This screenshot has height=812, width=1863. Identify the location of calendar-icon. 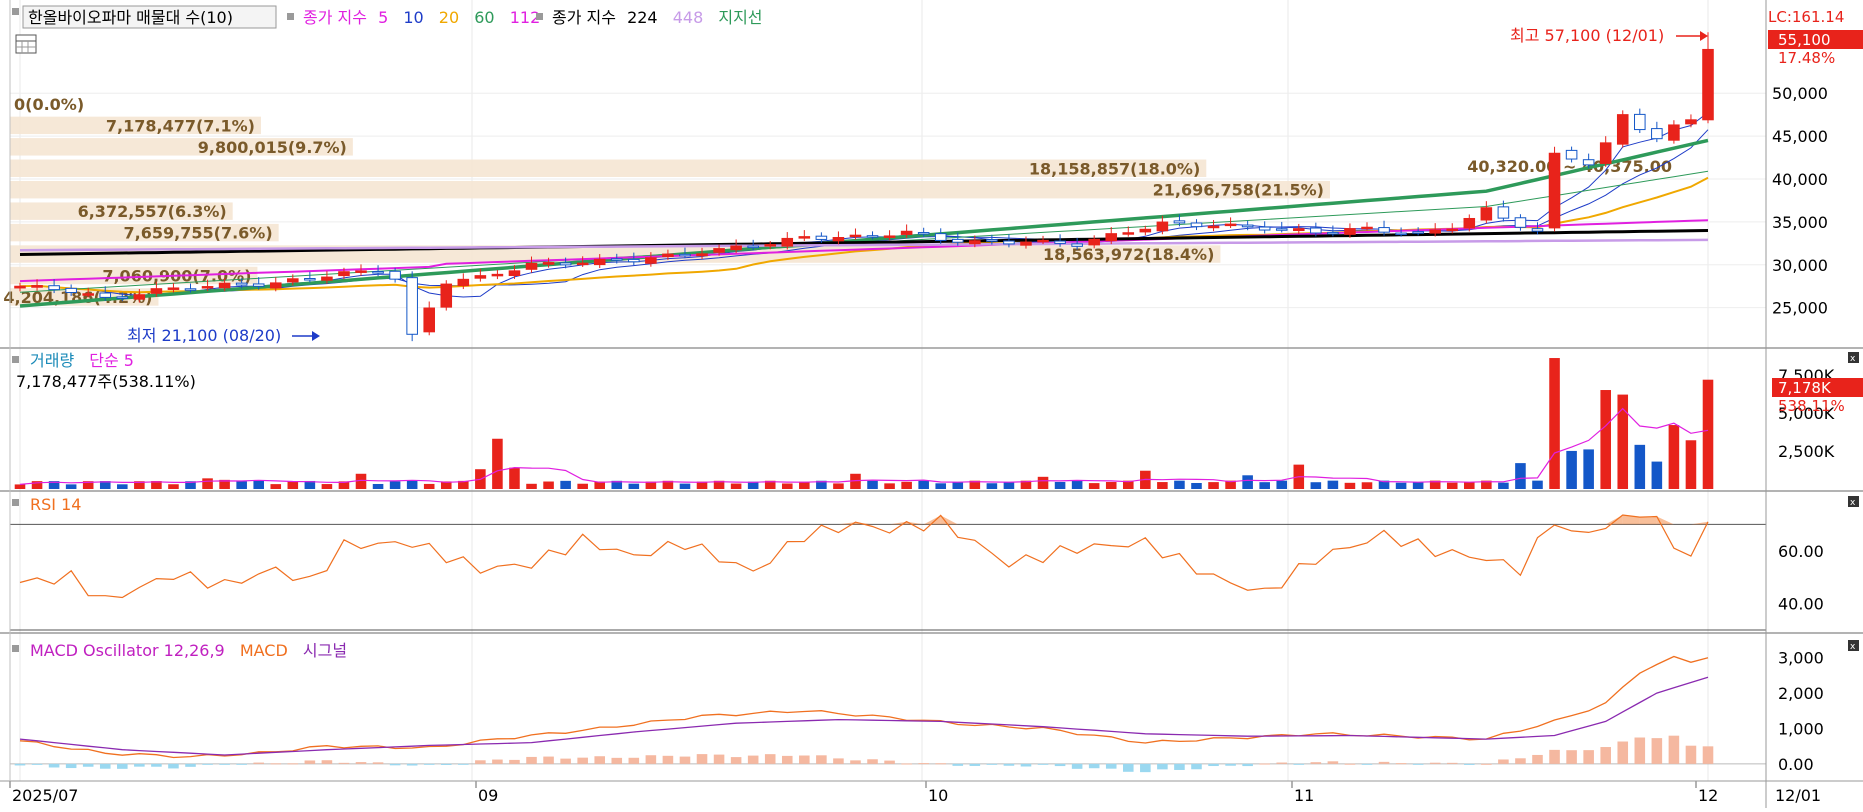
(26, 44).